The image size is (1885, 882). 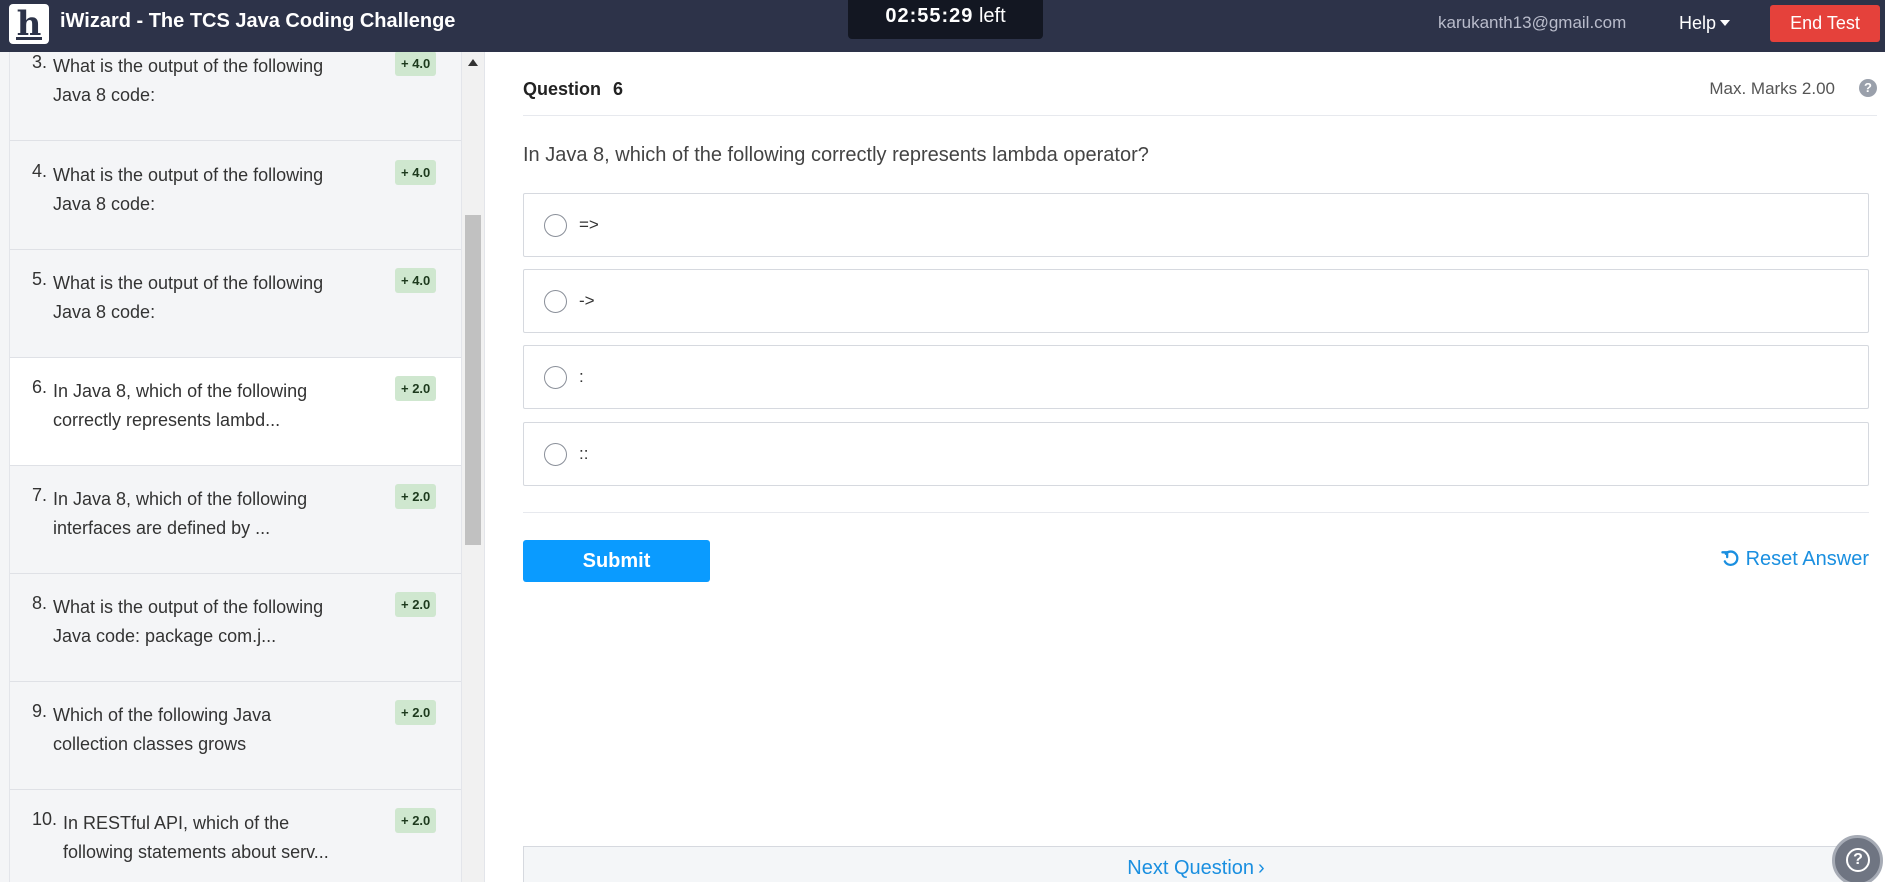 What do you see at coordinates (929, 16) in the screenshot?
I see `timer-value: 02:55:29` at bounding box center [929, 16].